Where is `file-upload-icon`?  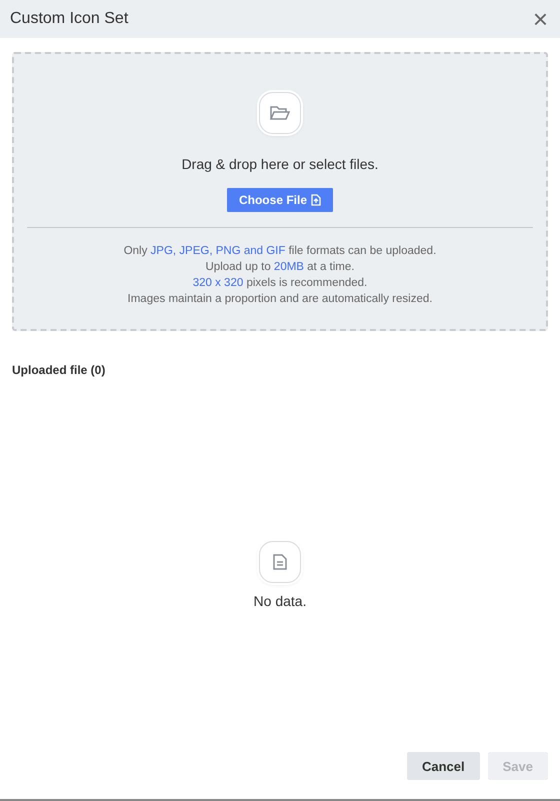 file-upload-icon is located at coordinates (316, 200).